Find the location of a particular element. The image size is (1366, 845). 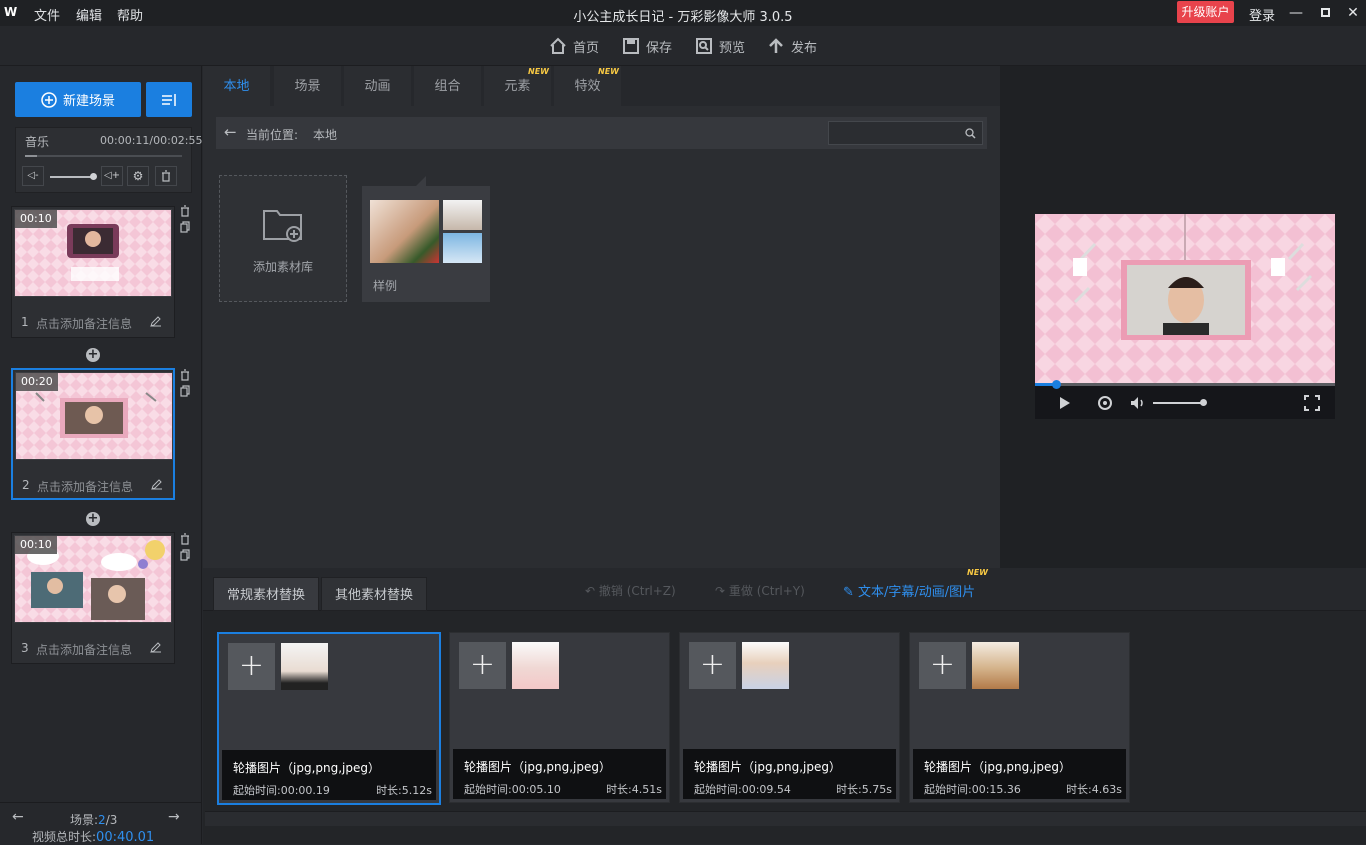

close-icon: ✕ is located at coordinates (1353, 13).